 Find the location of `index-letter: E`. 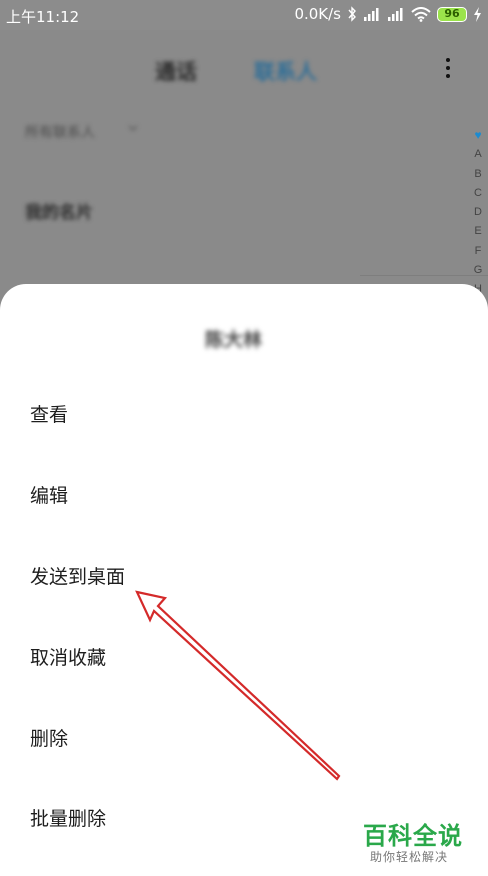

index-letter: E is located at coordinates (477, 231).